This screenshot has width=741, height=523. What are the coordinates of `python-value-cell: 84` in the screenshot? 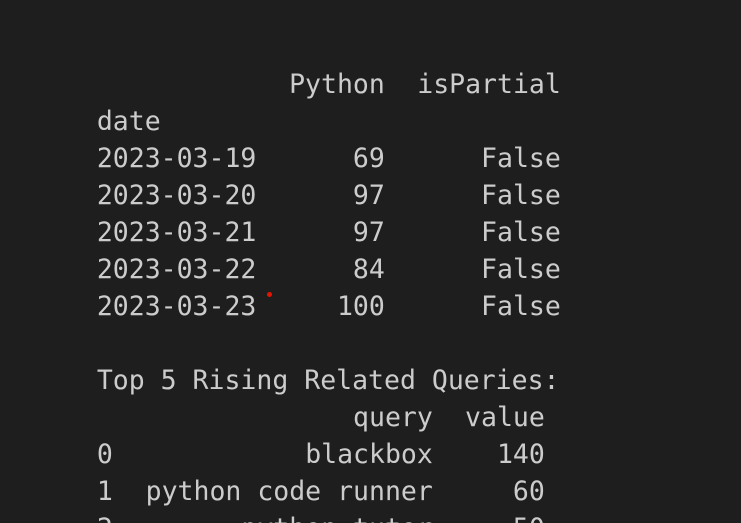 It's located at (368, 269).